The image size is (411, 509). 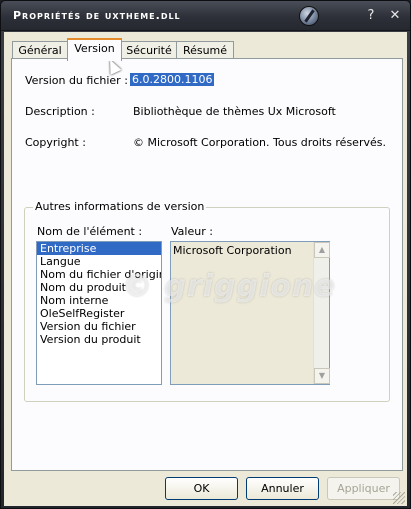 What do you see at coordinates (60, 111) in the screenshot?
I see `description-label: Description :` at bounding box center [60, 111].